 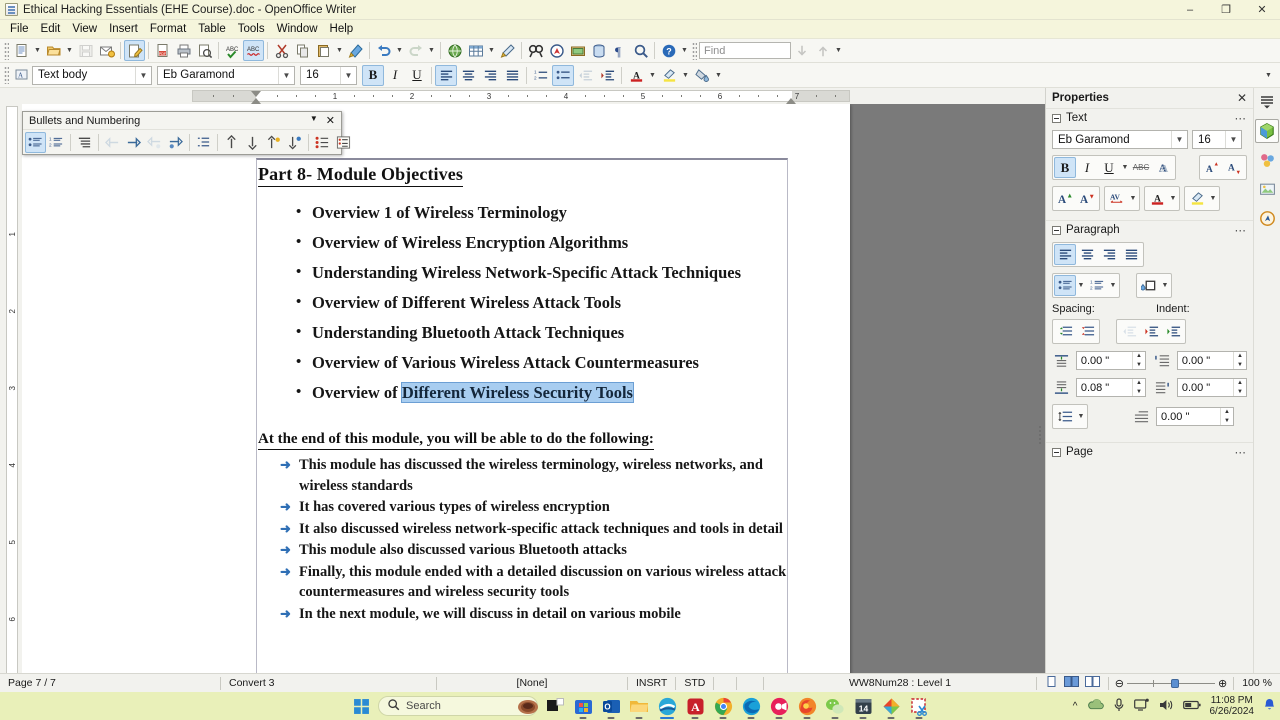 What do you see at coordinates (1267, 189) in the screenshot?
I see `sidebar-tab-gallery` at bounding box center [1267, 189].